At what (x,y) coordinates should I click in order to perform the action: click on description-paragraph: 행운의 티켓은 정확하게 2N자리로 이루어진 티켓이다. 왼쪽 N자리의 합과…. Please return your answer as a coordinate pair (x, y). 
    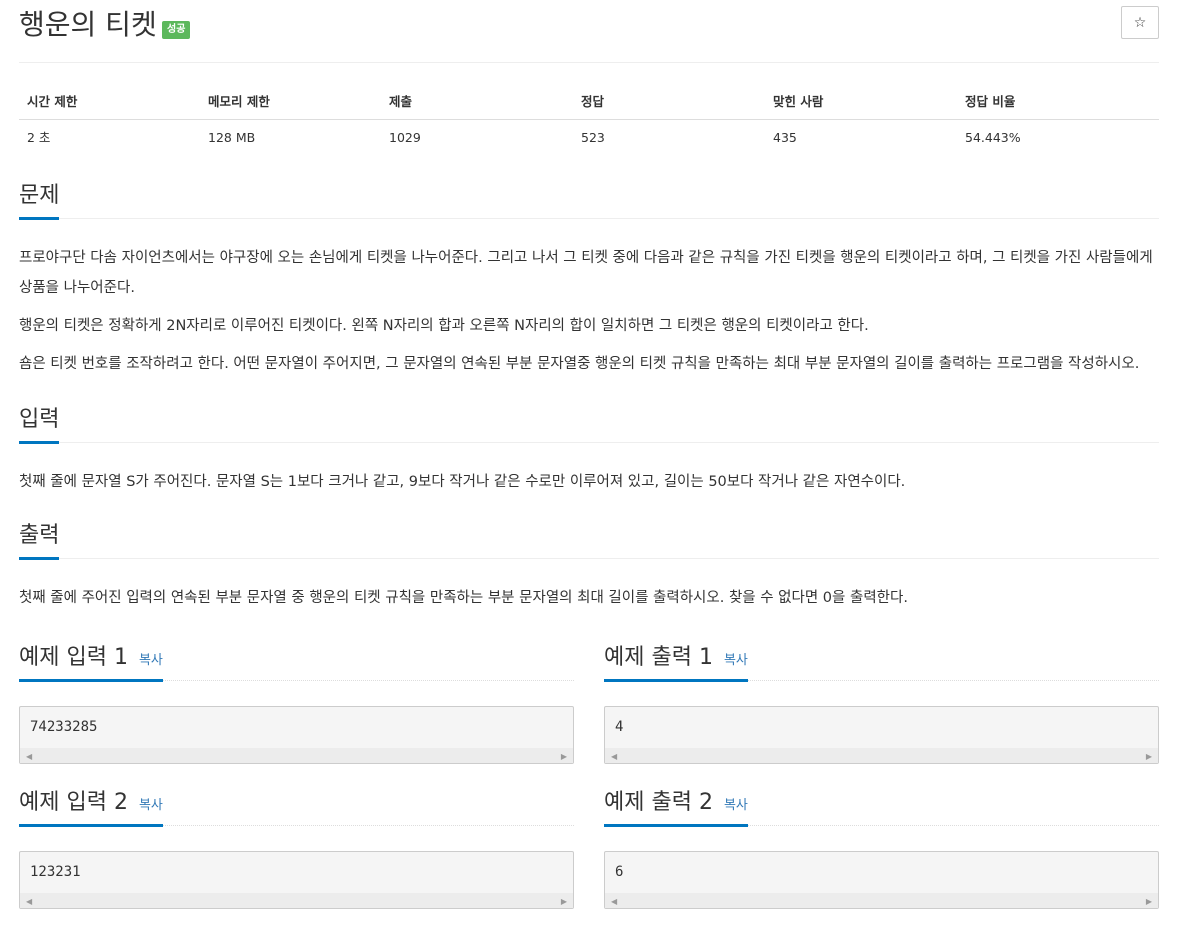
    Looking at the image, I should click on (444, 326).